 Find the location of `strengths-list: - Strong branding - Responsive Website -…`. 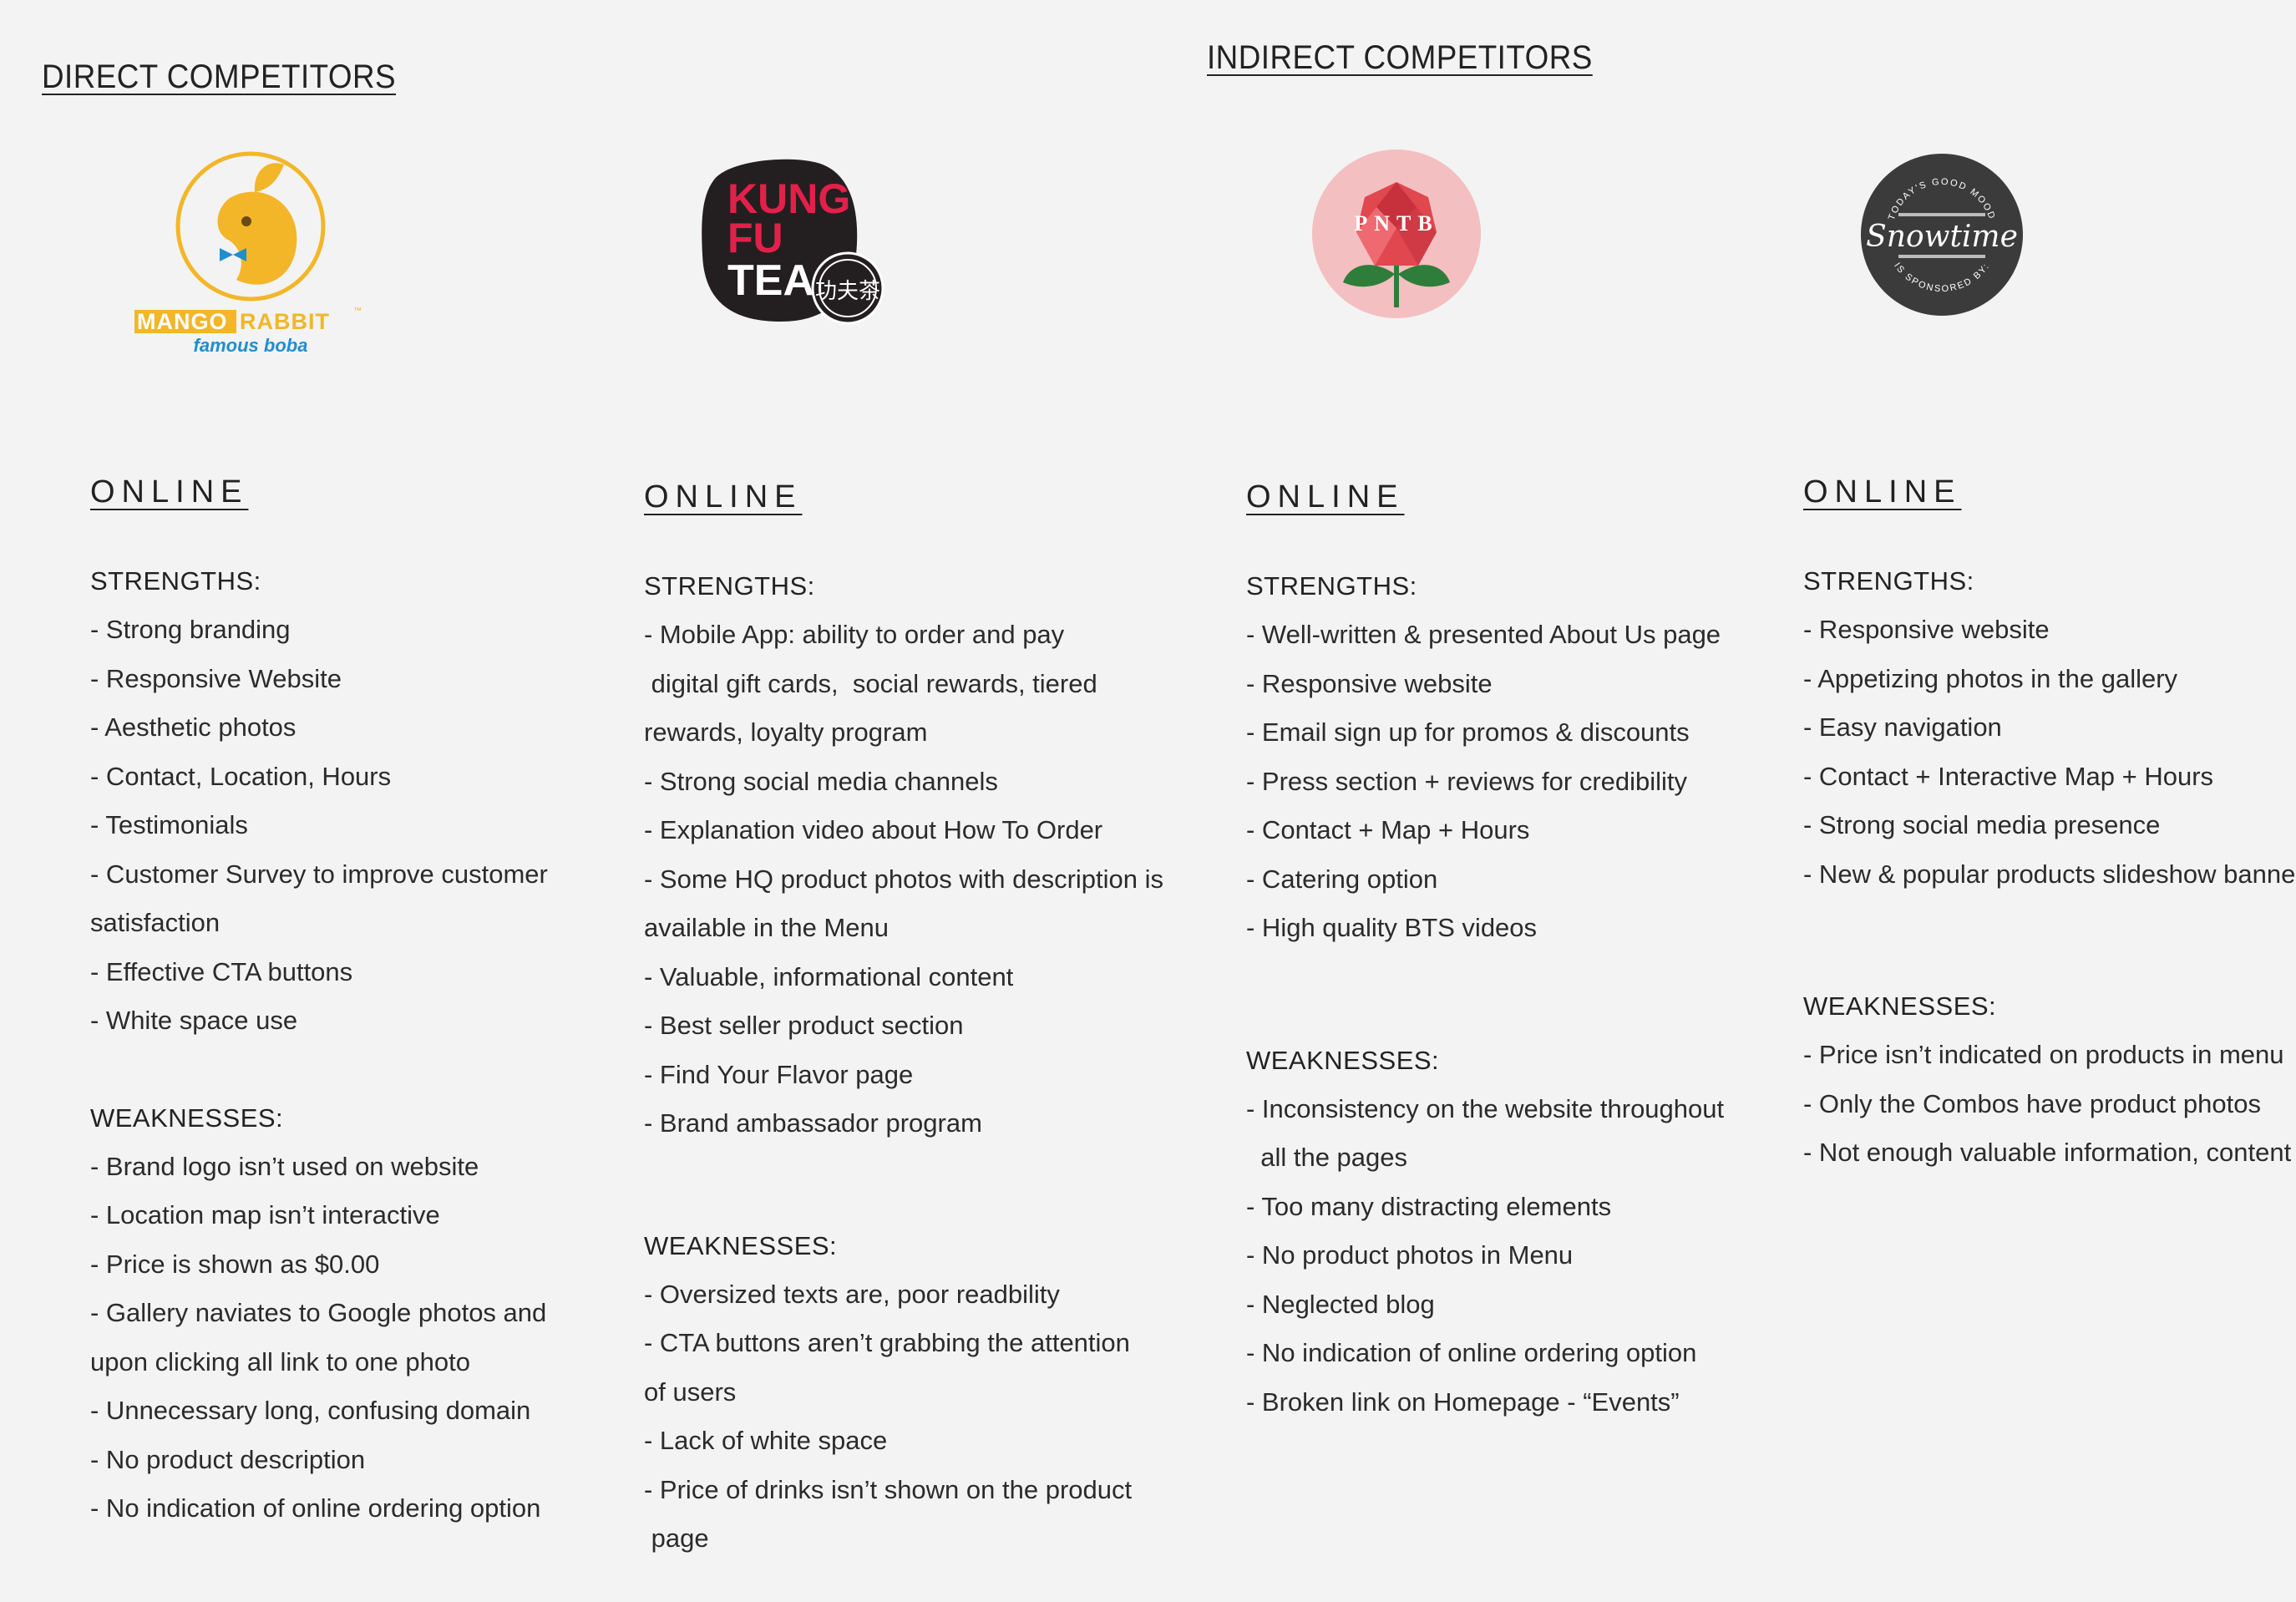

strengths-list: - Strong branding - Responsive Website -… is located at coordinates (357, 826).